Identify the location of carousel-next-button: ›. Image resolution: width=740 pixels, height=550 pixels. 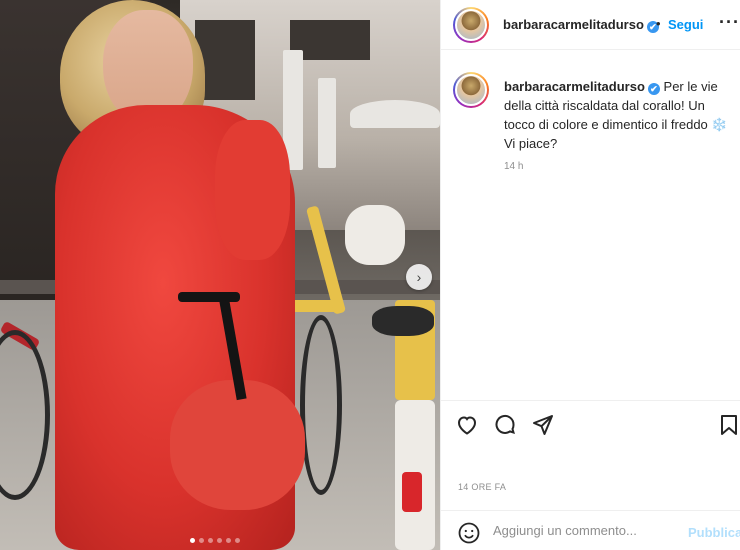
(419, 277).